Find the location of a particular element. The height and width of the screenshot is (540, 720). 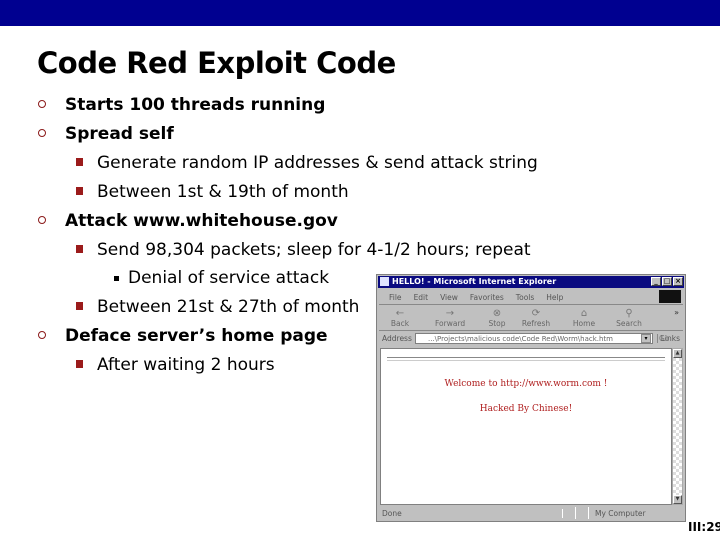

search-button: ⚲ Search is located at coordinates (629, 318).